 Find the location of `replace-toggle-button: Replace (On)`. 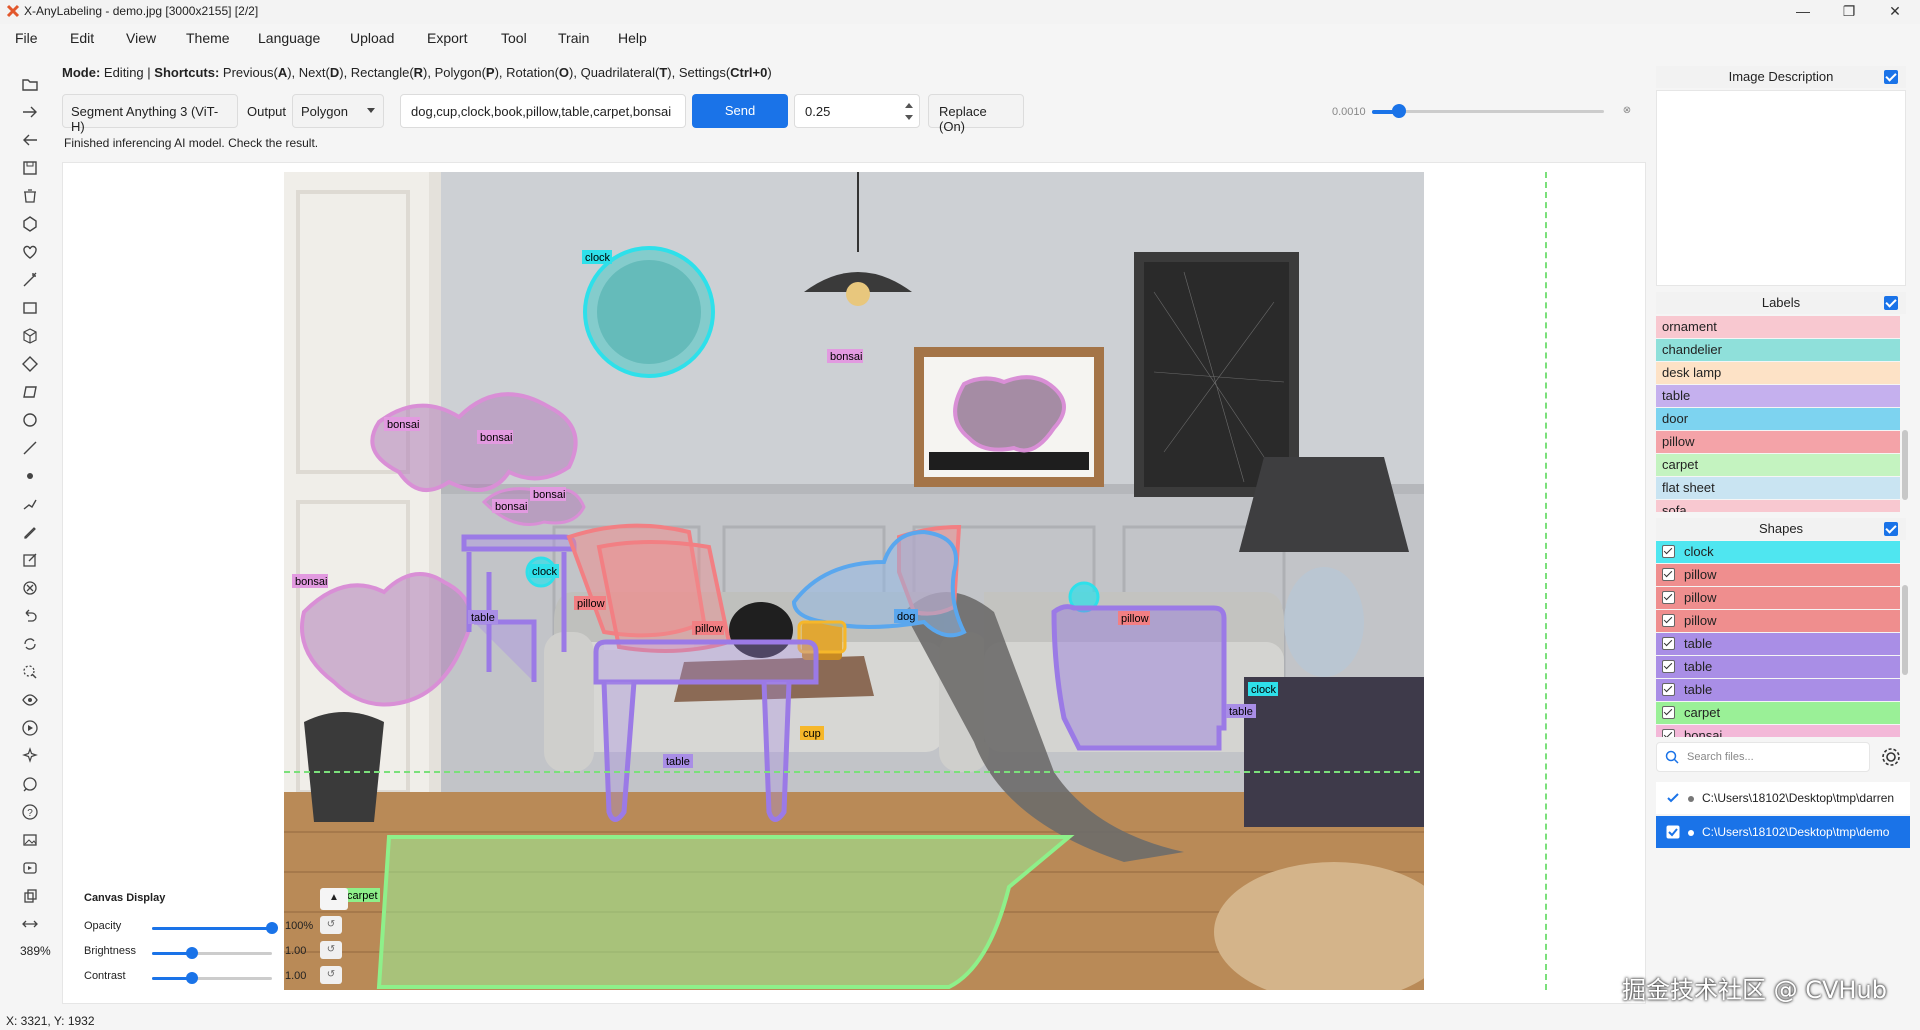

replace-toggle-button: Replace (On) is located at coordinates (976, 114).